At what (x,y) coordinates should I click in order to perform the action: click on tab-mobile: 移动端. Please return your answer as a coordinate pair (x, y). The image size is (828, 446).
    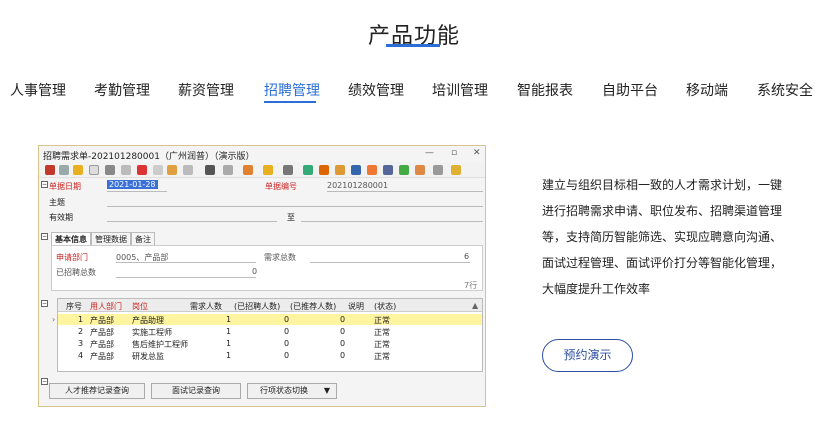
    Looking at the image, I should click on (707, 90).